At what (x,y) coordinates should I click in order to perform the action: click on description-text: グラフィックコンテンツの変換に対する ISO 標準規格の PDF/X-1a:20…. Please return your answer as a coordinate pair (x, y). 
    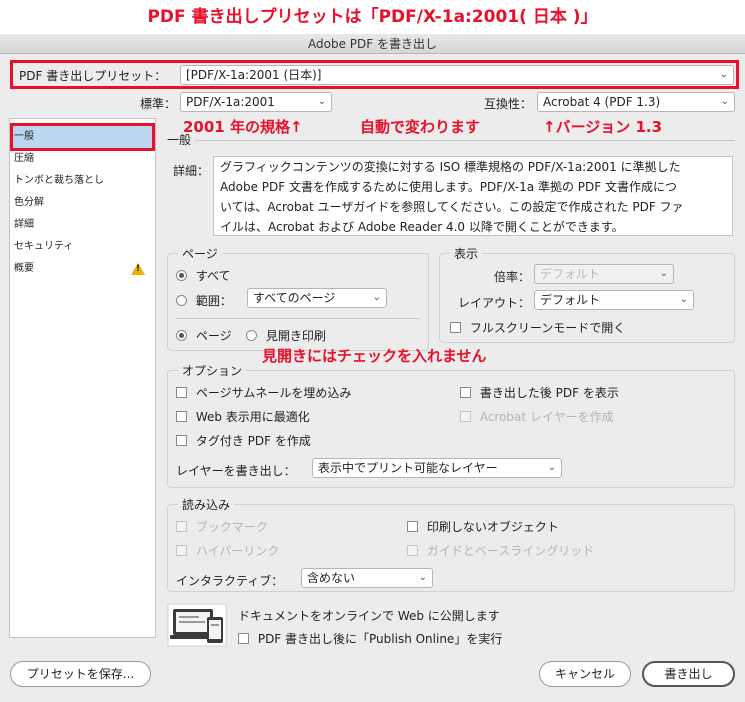
    Looking at the image, I should click on (473, 196).